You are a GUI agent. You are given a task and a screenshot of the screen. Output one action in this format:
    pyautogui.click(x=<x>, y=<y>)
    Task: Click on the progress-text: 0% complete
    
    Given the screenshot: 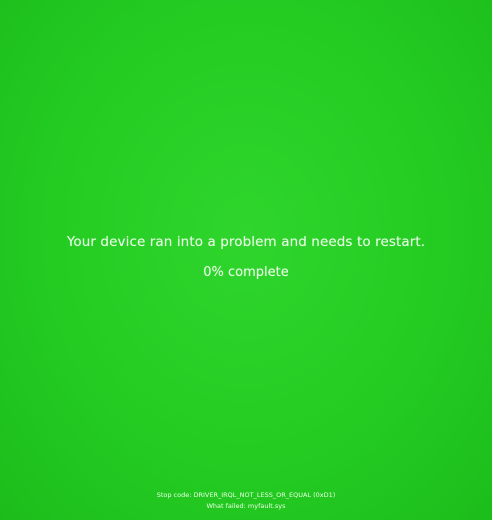 What is the action you would take?
    pyautogui.click(x=246, y=272)
    